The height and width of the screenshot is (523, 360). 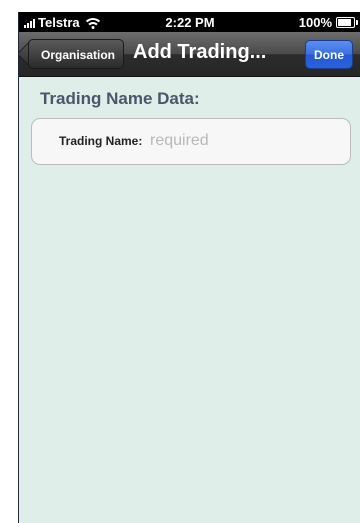 I want to click on battery-icon, so click(x=347, y=22).